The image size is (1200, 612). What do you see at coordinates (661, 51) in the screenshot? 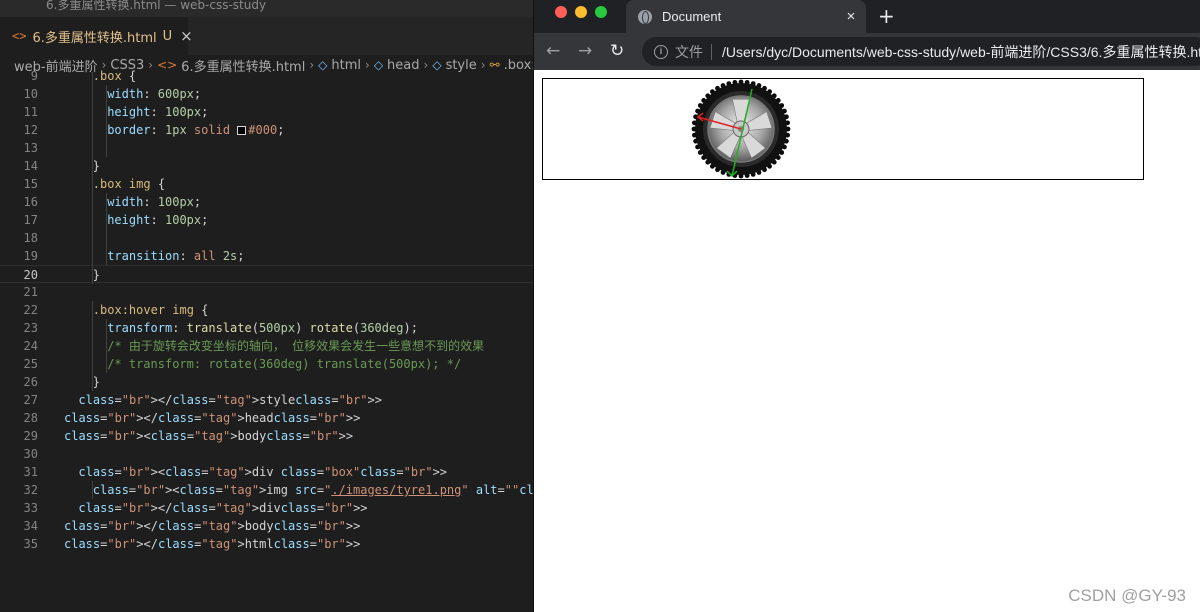
I see `info-icon: i` at bounding box center [661, 51].